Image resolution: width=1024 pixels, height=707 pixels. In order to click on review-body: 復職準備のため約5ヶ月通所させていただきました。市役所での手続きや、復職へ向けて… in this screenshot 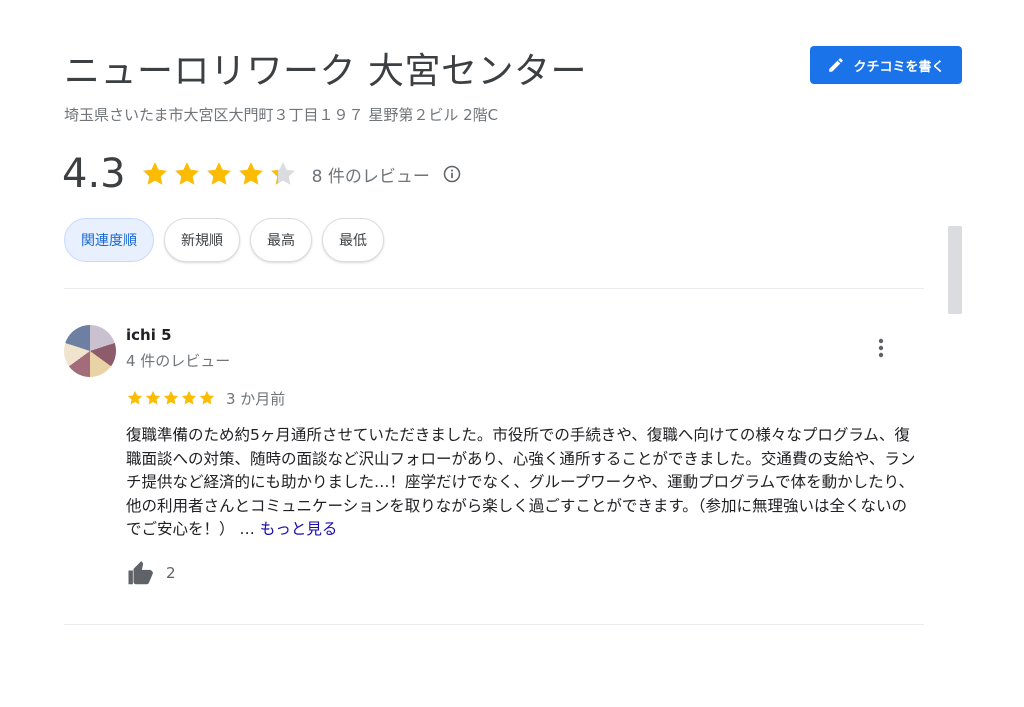, I will do `click(521, 483)`.